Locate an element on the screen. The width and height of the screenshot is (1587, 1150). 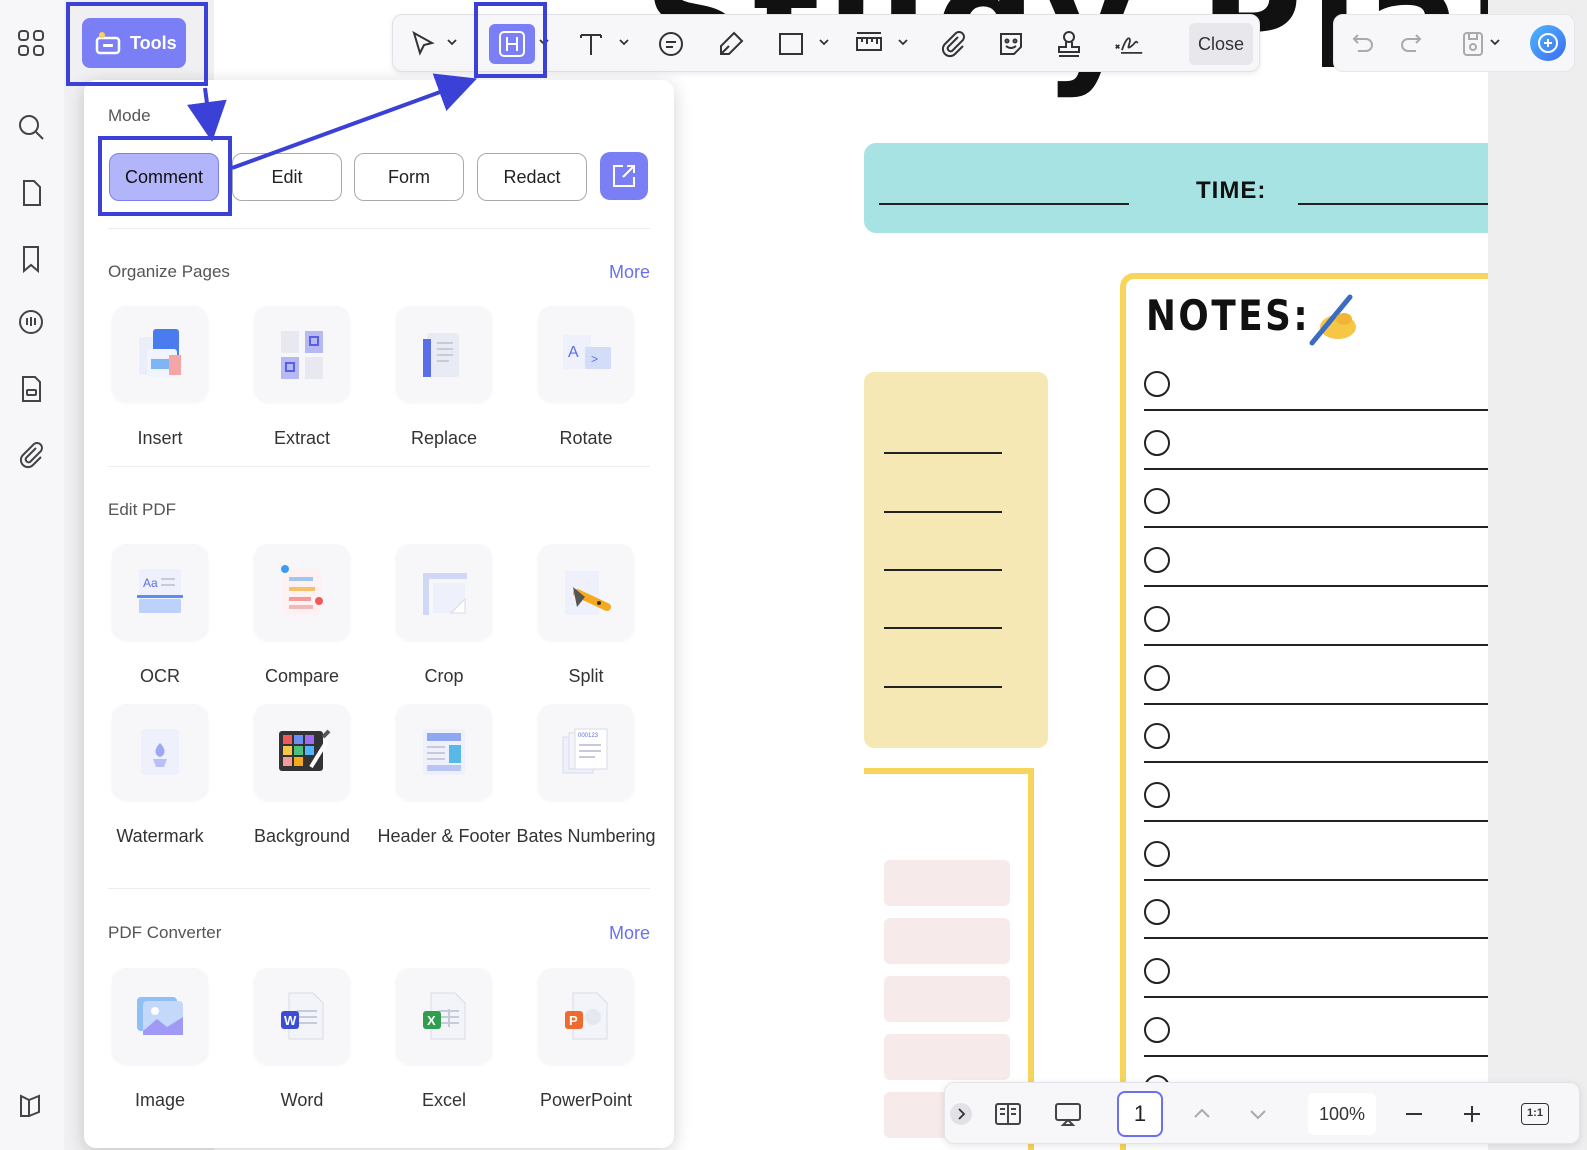
comment-tool-button is located at coordinates (671, 44).